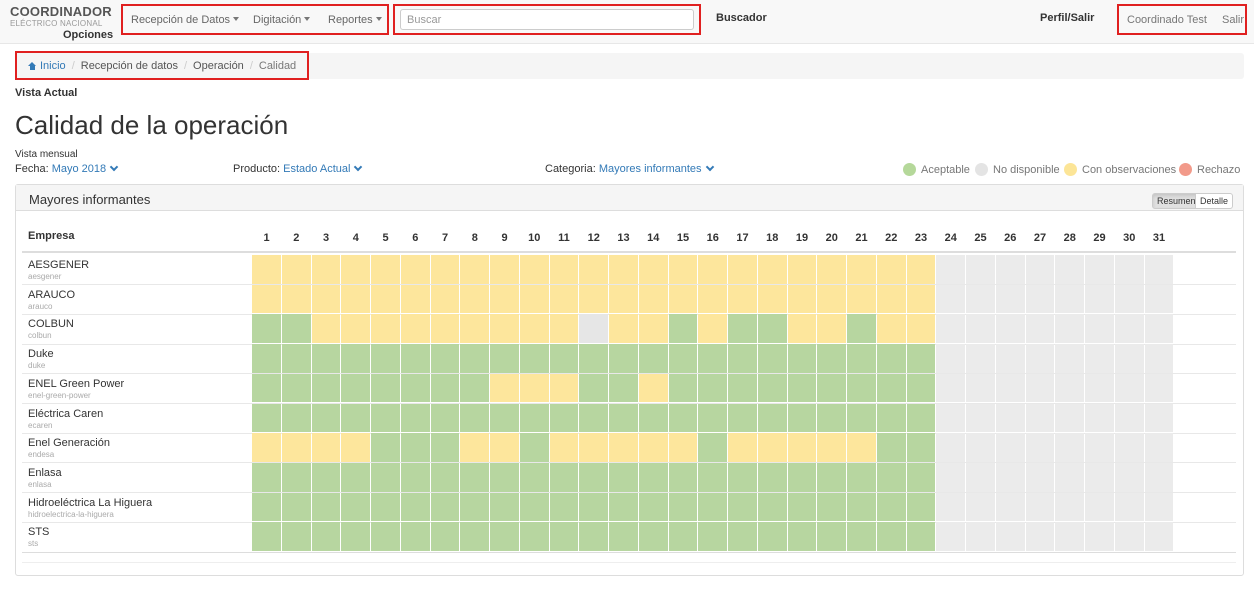  I want to click on producto-dropdown: Estado Actual, so click(323, 168).